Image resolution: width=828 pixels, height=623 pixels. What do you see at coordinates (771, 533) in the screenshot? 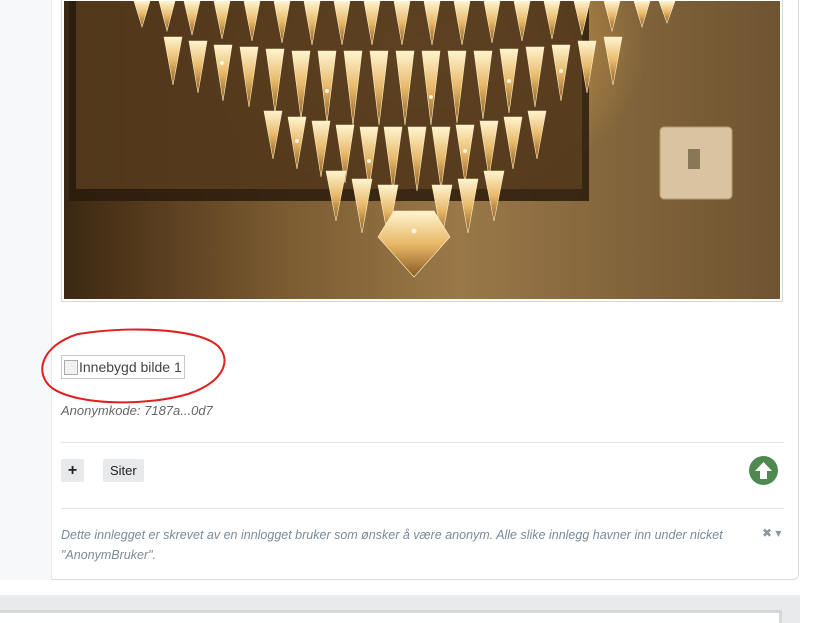
I see `disclaimer-dismiss-control: ✖ ▾` at bounding box center [771, 533].